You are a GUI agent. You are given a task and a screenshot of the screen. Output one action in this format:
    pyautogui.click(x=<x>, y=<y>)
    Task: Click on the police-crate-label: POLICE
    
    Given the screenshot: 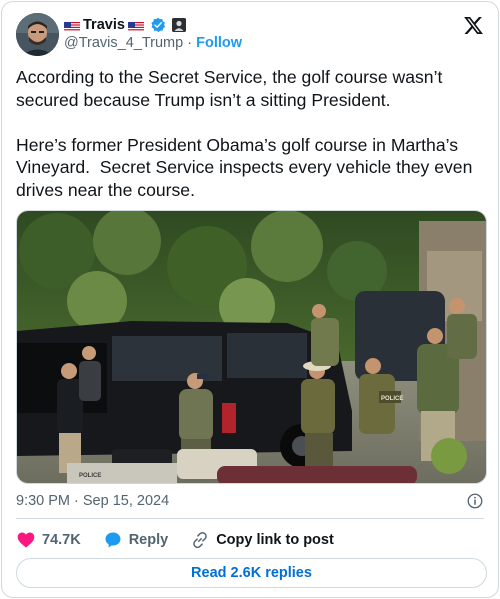 What is the action you would take?
    pyautogui.click(x=90, y=476)
    